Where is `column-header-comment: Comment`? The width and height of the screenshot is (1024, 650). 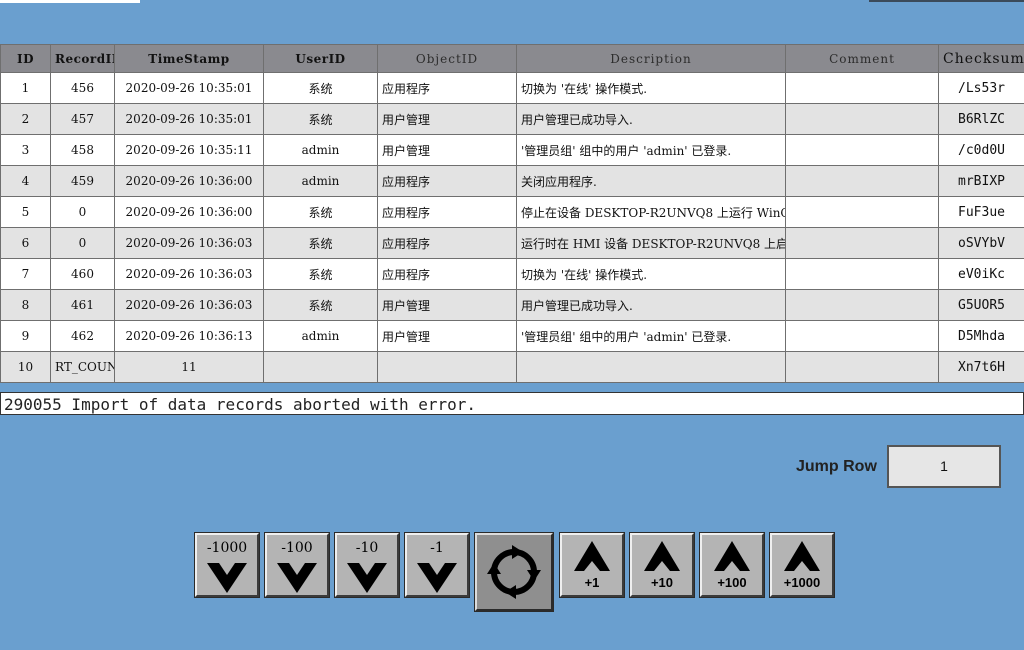 column-header-comment: Comment is located at coordinates (862, 58).